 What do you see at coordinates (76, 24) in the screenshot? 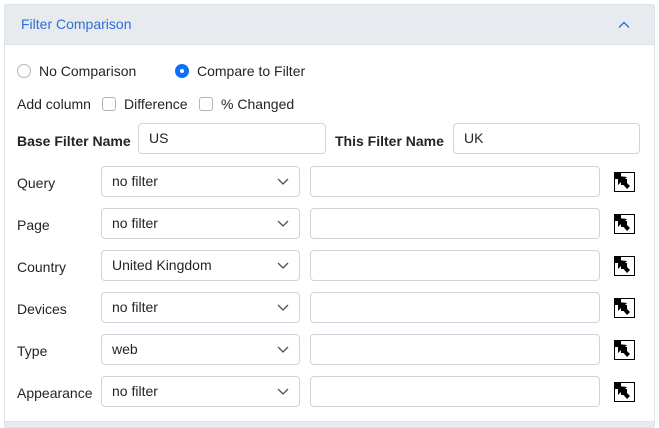
I see `panel-title: Filter Comparison` at bounding box center [76, 24].